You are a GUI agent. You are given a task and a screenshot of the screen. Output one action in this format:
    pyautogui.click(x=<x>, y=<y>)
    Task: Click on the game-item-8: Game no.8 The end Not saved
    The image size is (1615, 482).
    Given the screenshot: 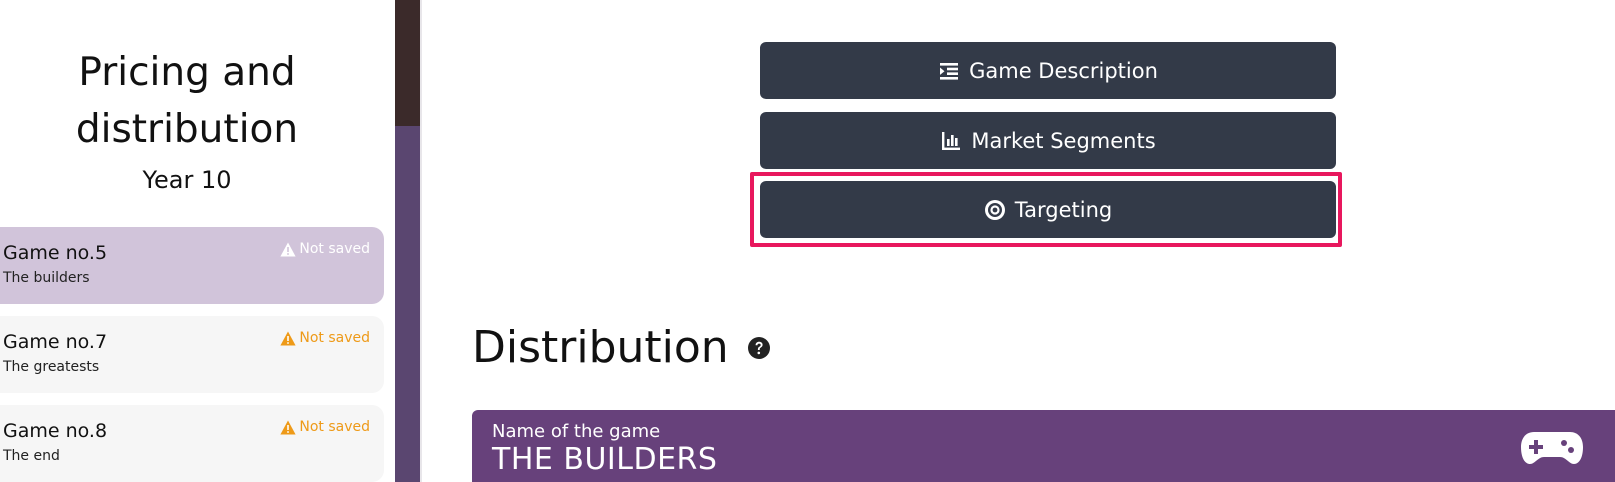 What is the action you would take?
    pyautogui.click(x=192, y=443)
    